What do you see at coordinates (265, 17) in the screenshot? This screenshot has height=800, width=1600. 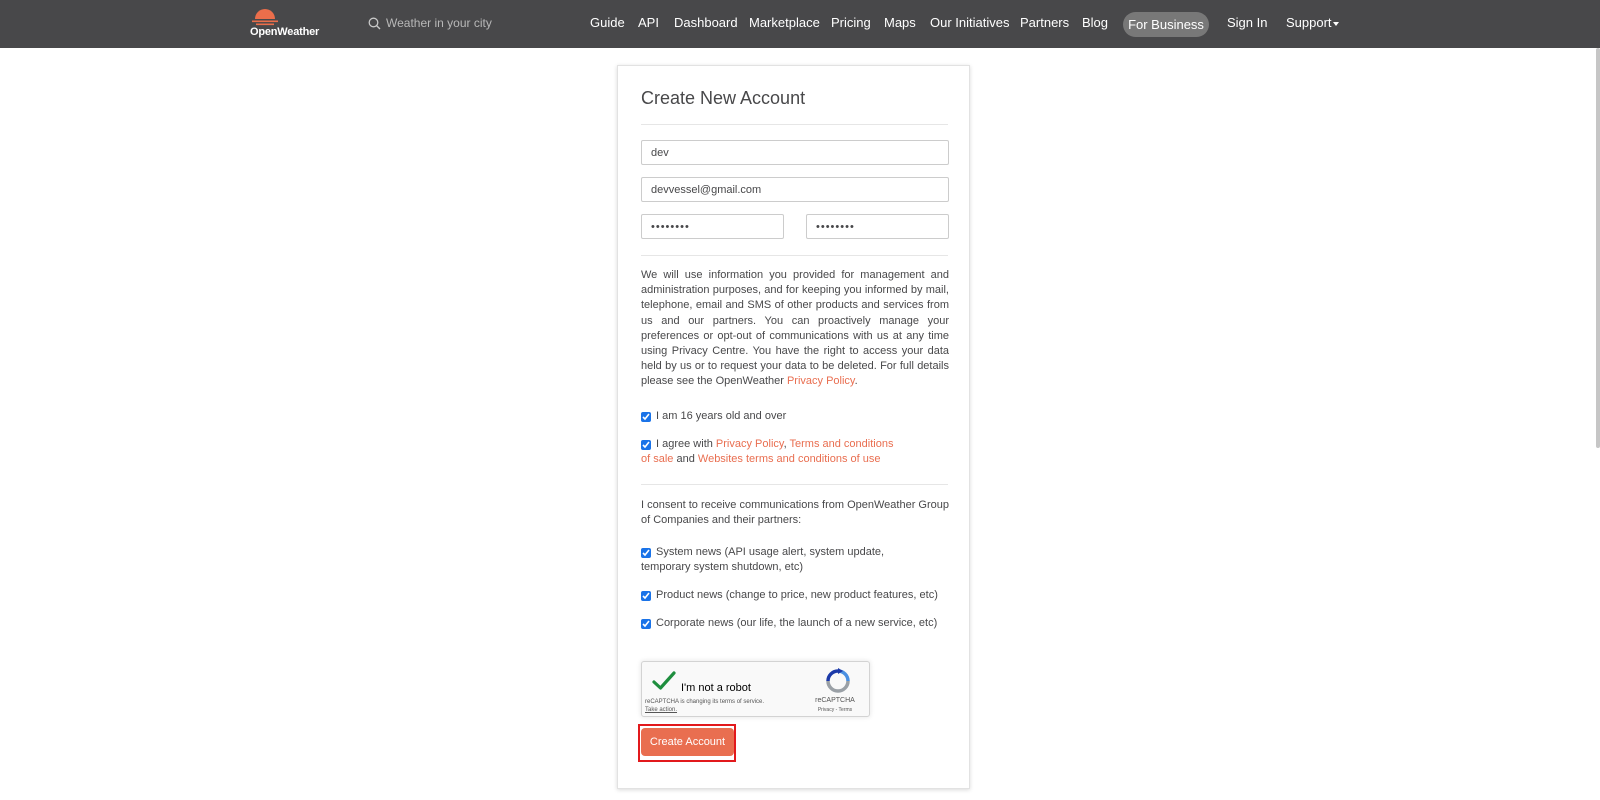 I see `sun-logo-icon` at bounding box center [265, 17].